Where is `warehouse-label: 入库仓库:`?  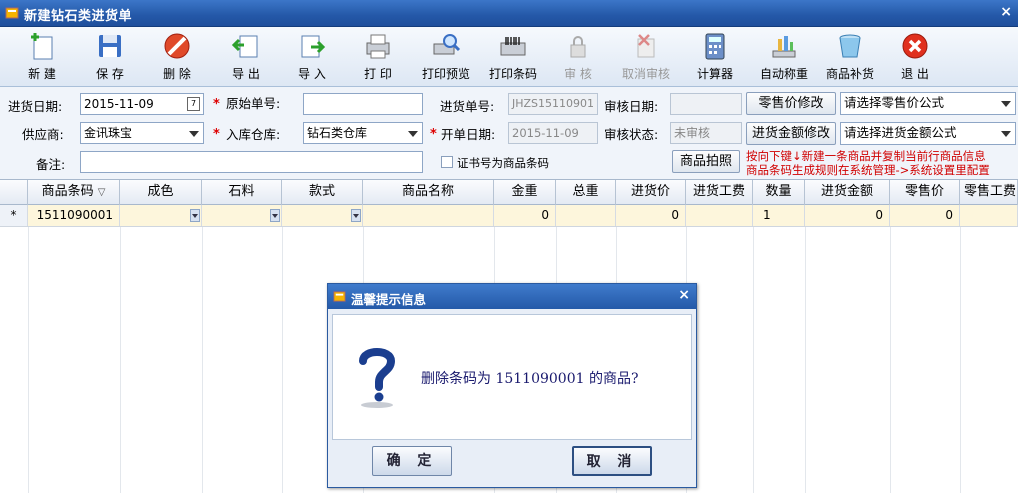
warehouse-label: 入库仓库: is located at coordinates (253, 134).